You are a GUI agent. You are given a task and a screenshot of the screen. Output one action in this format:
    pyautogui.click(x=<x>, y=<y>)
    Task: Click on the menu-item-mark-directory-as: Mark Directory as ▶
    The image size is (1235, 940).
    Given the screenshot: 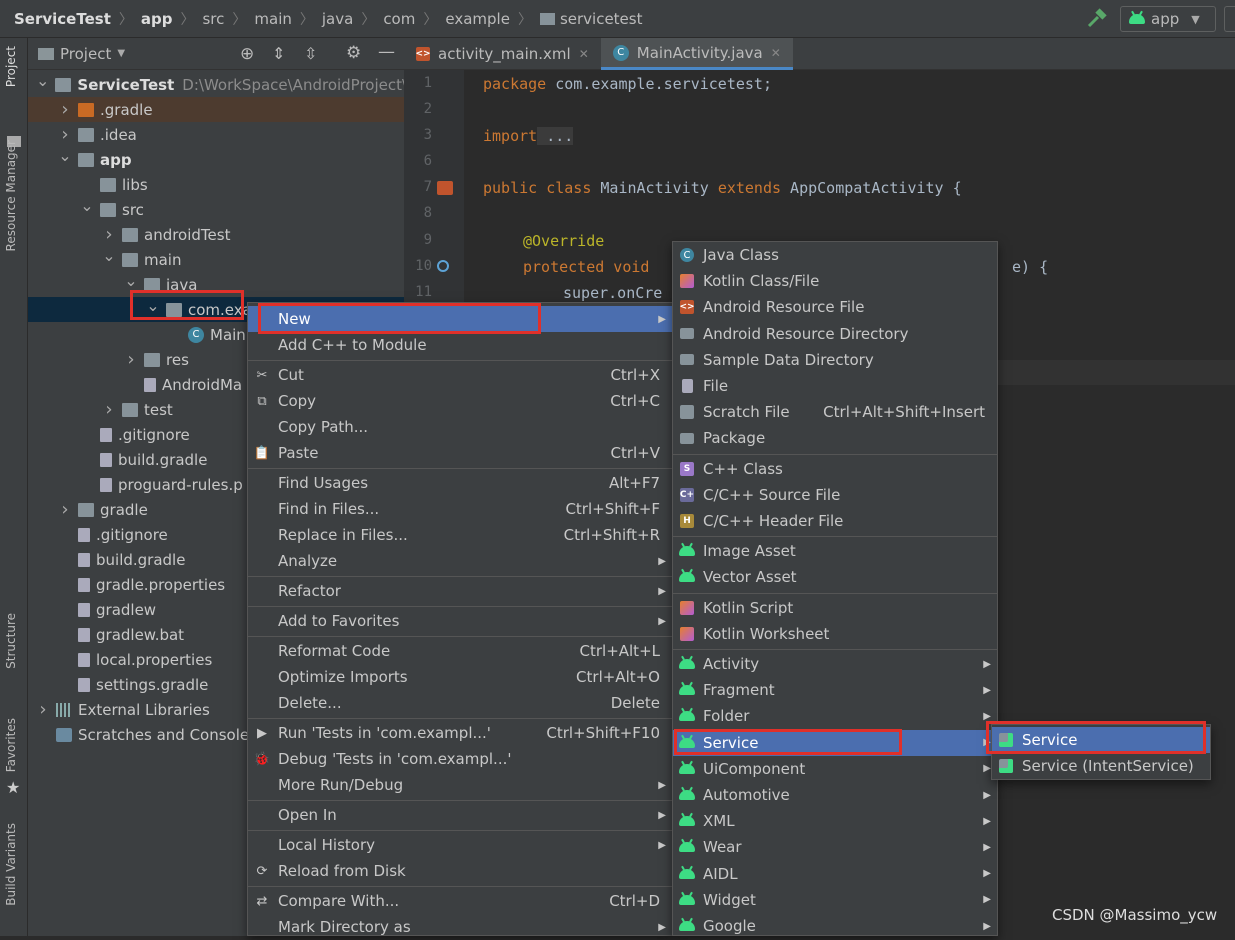 What is the action you would take?
    pyautogui.click(x=460, y=927)
    